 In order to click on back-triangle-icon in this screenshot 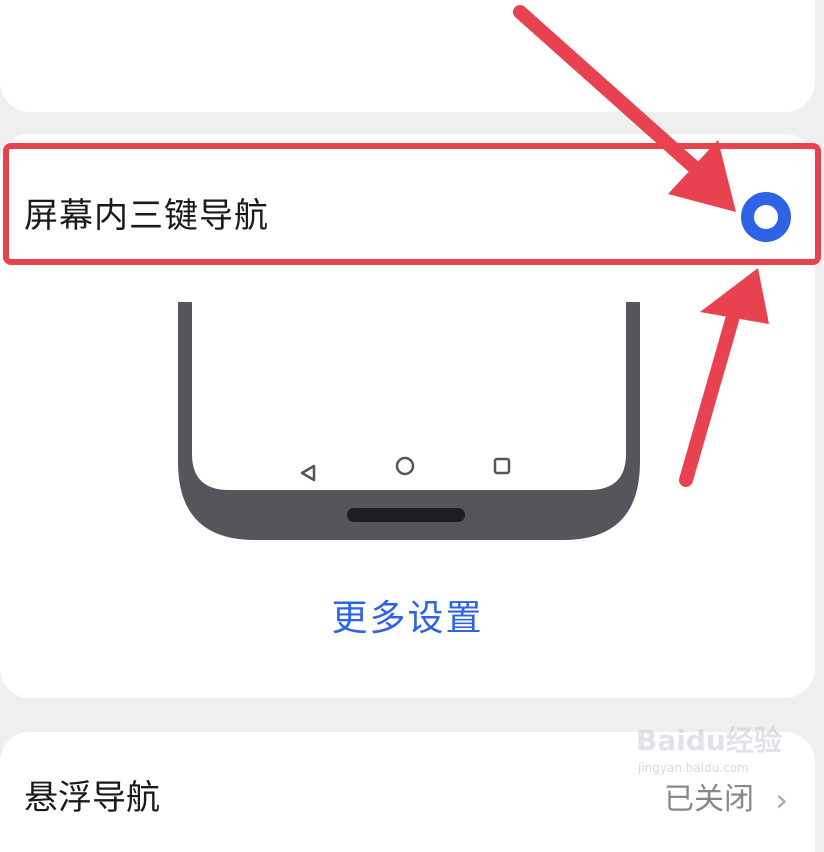, I will do `click(308, 473)`.